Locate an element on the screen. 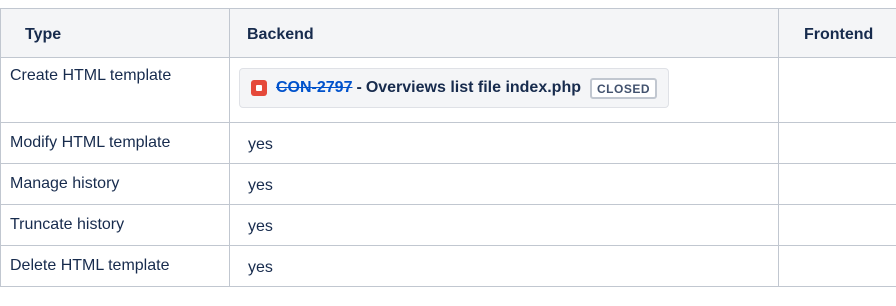 The width and height of the screenshot is (896, 306). issue-key-link: CON-2797 is located at coordinates (314, 88).